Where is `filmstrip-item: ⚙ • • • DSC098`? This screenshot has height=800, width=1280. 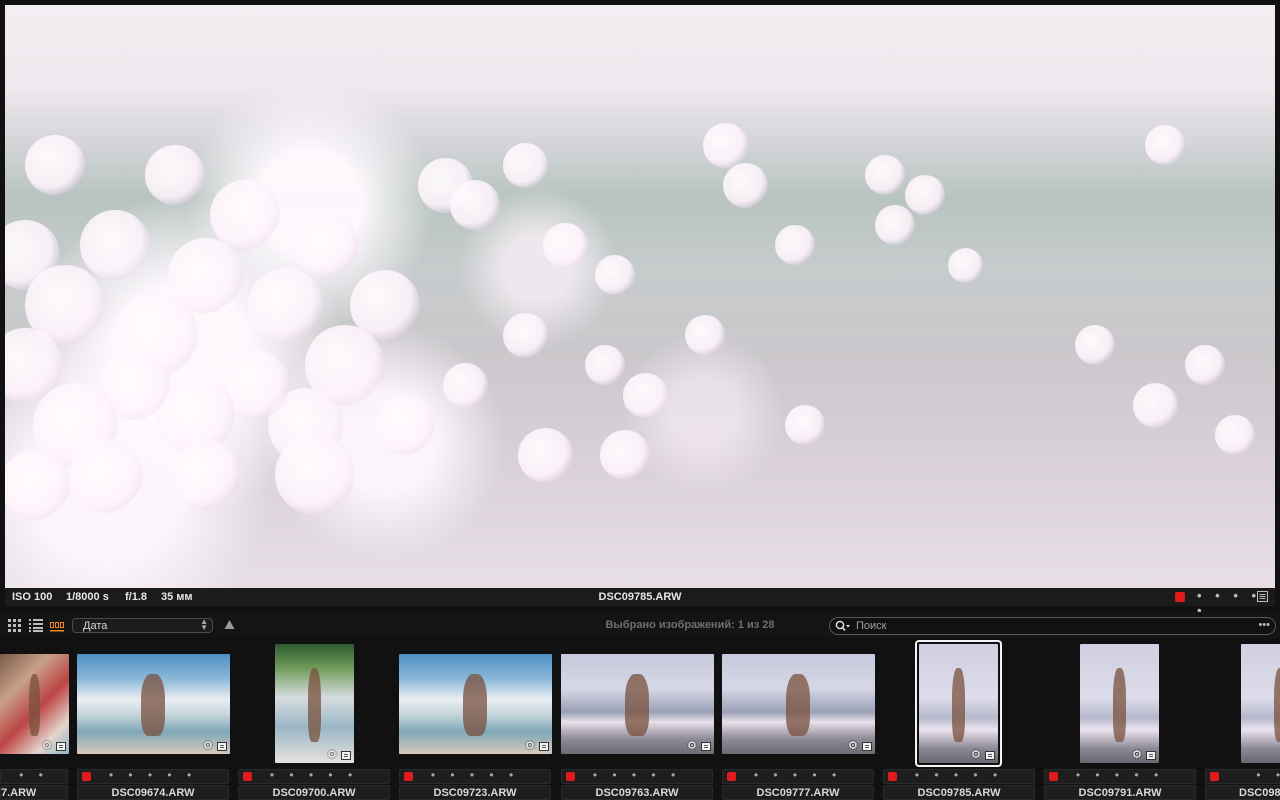
filmstrip-item: ⚙ • • • DSC098 is located at coordinates (1242, 719).